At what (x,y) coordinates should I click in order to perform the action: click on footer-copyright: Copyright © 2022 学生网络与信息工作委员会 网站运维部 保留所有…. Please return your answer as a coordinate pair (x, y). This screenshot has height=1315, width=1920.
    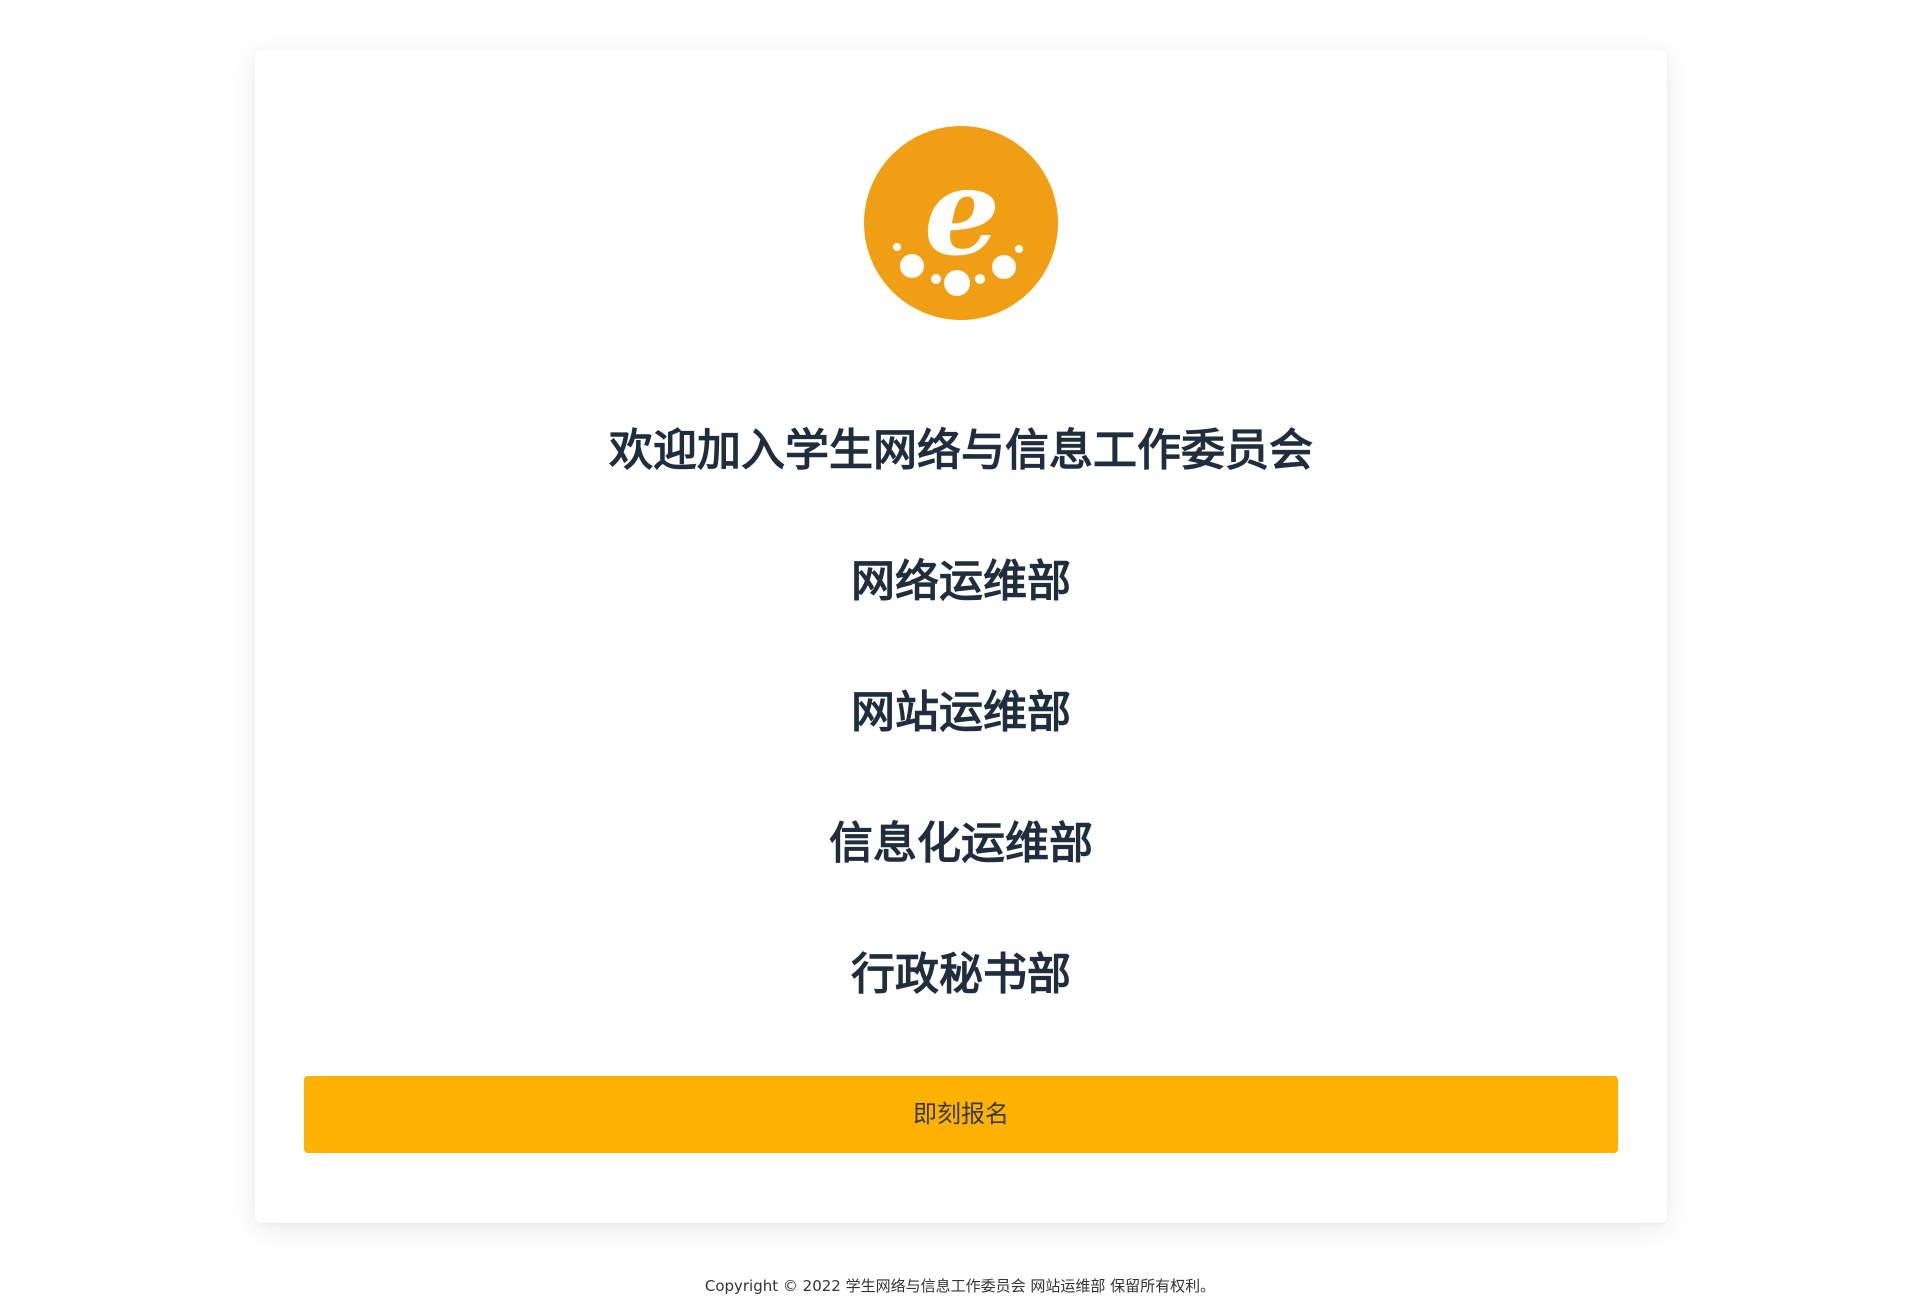
    Looking at the image, I should click on (960, 1286).